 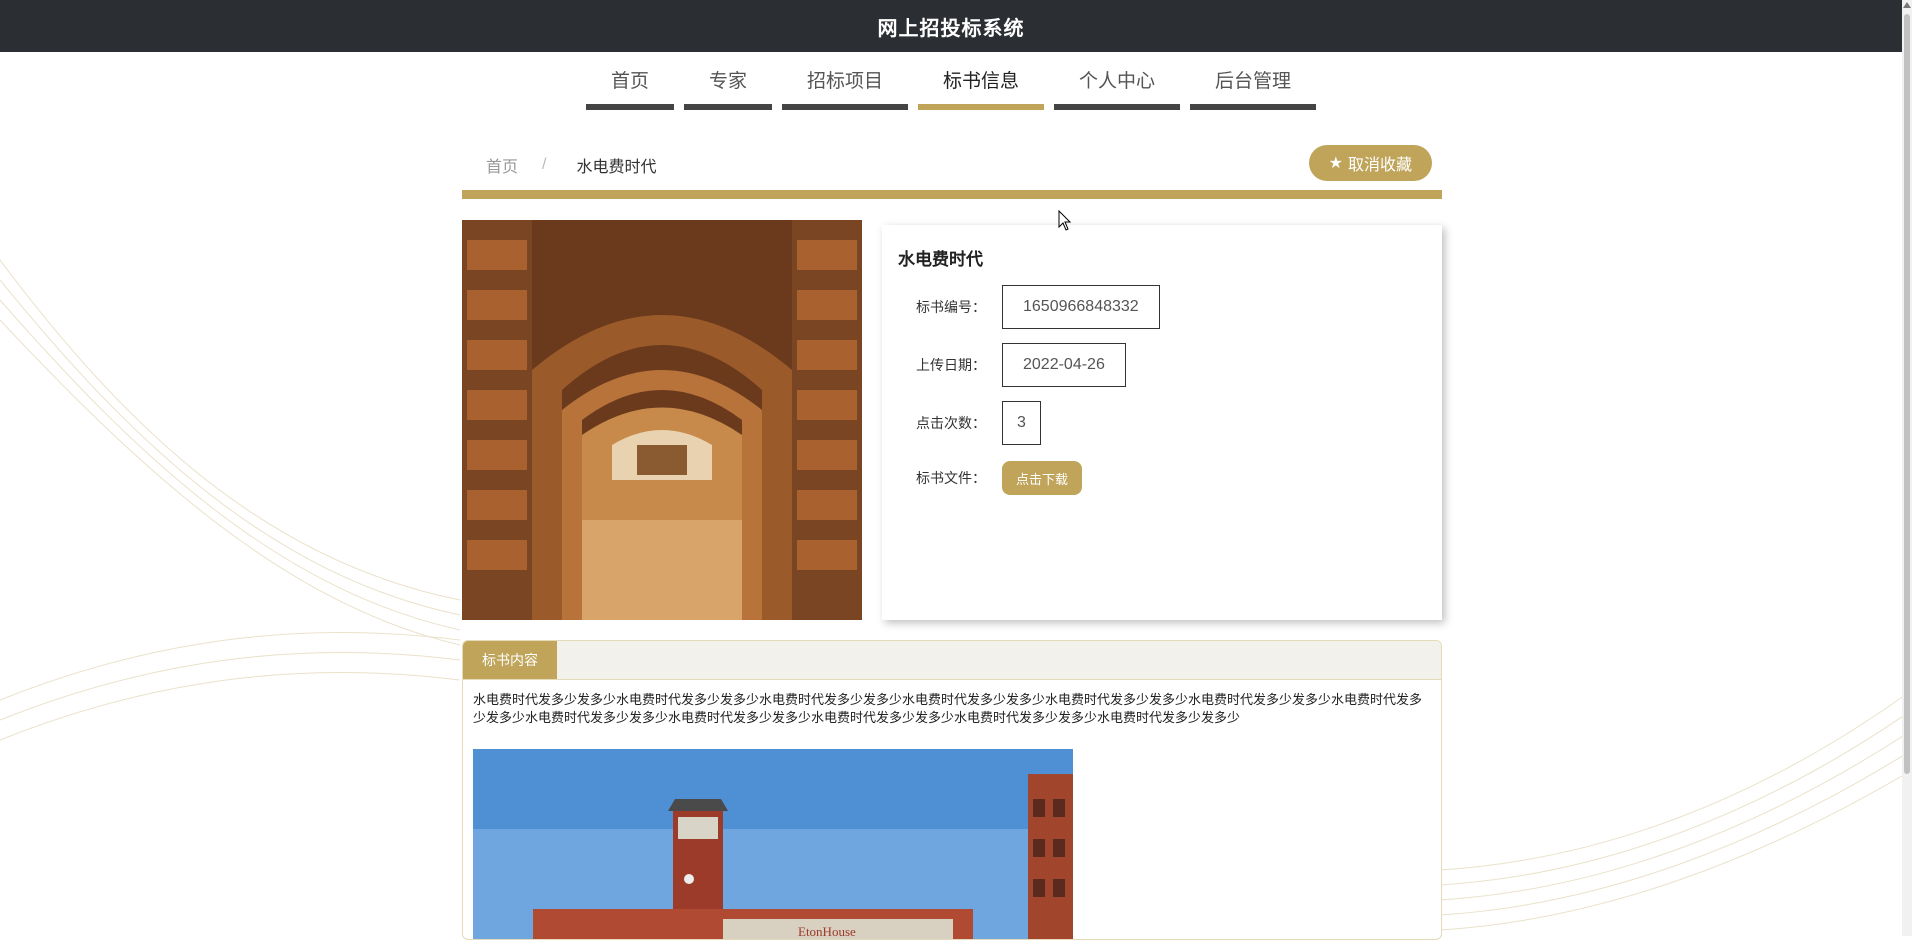 I want to click on vertical-scrollbar, so click(x=1907, y=468).